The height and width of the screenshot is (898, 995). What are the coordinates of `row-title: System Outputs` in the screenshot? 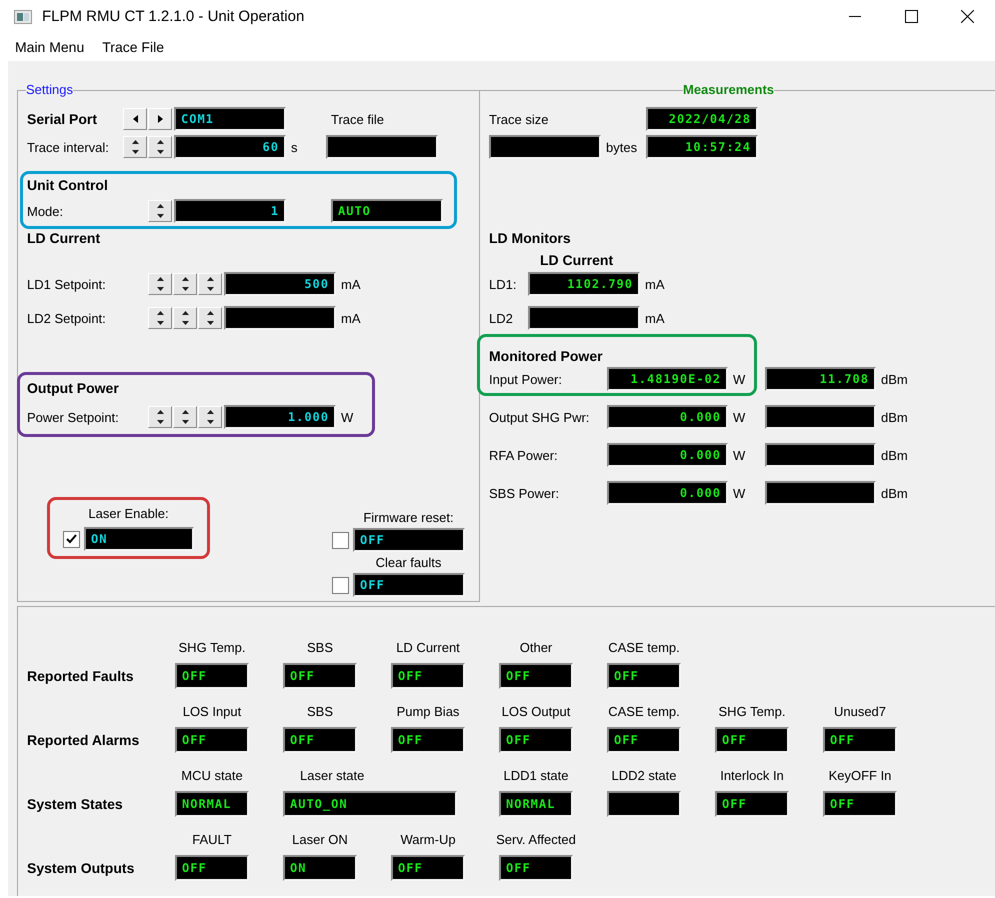 It's located at (81, 868).